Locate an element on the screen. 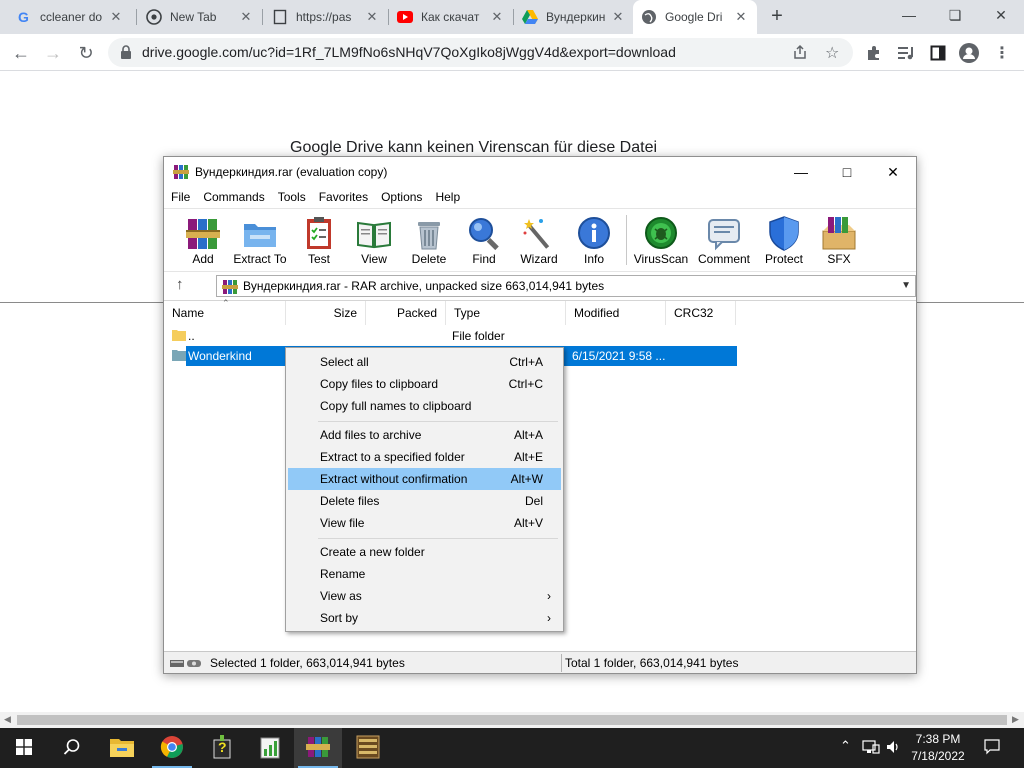  chevron-down-icon: ▼ is located at coordinates (906, 286).